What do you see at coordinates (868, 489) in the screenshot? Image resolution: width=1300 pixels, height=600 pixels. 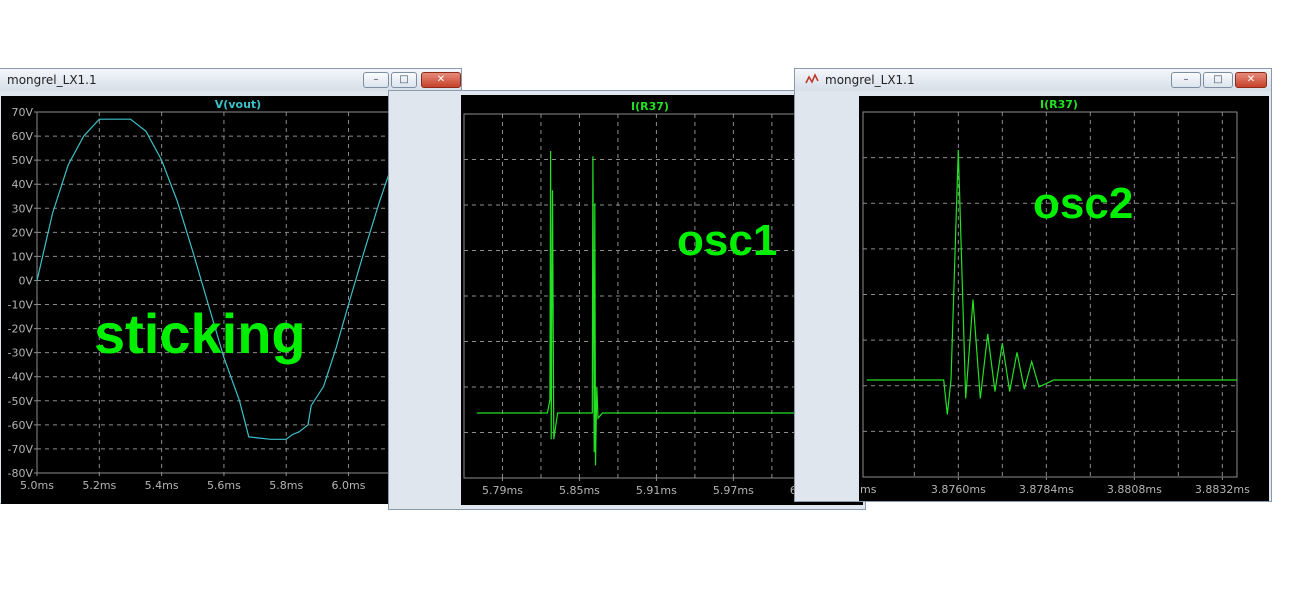 I see `right-x-tick-label-partial: ms` at bounding box center [868, 489].